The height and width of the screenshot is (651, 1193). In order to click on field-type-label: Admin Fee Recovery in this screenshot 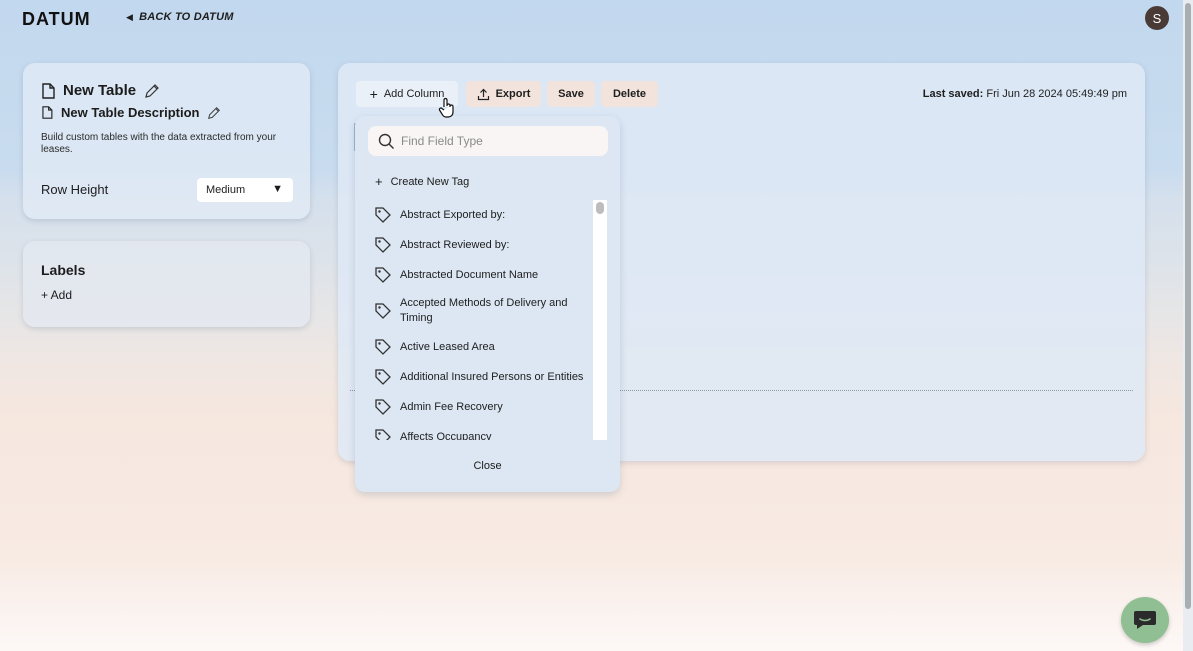, I will do `click(451, 406)`.